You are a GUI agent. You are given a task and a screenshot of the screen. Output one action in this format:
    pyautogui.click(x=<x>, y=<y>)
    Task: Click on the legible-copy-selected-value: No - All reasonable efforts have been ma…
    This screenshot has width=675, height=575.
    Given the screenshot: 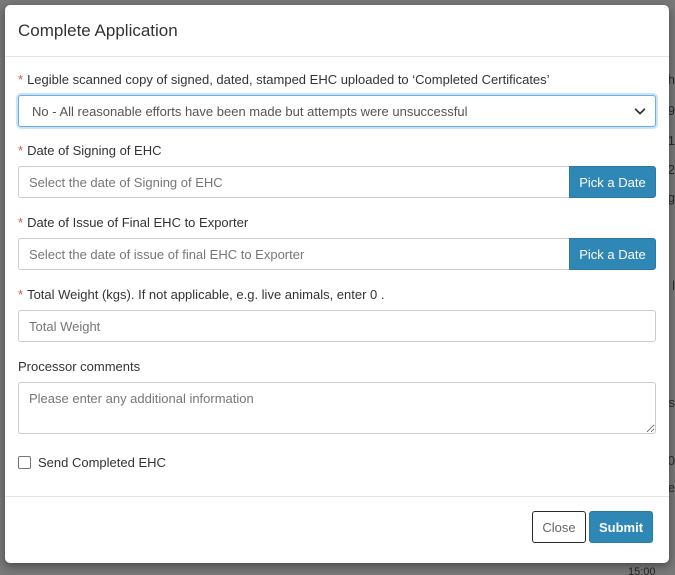 What is the action you would take?
    pyautogui.click(x=250, y=111)
    